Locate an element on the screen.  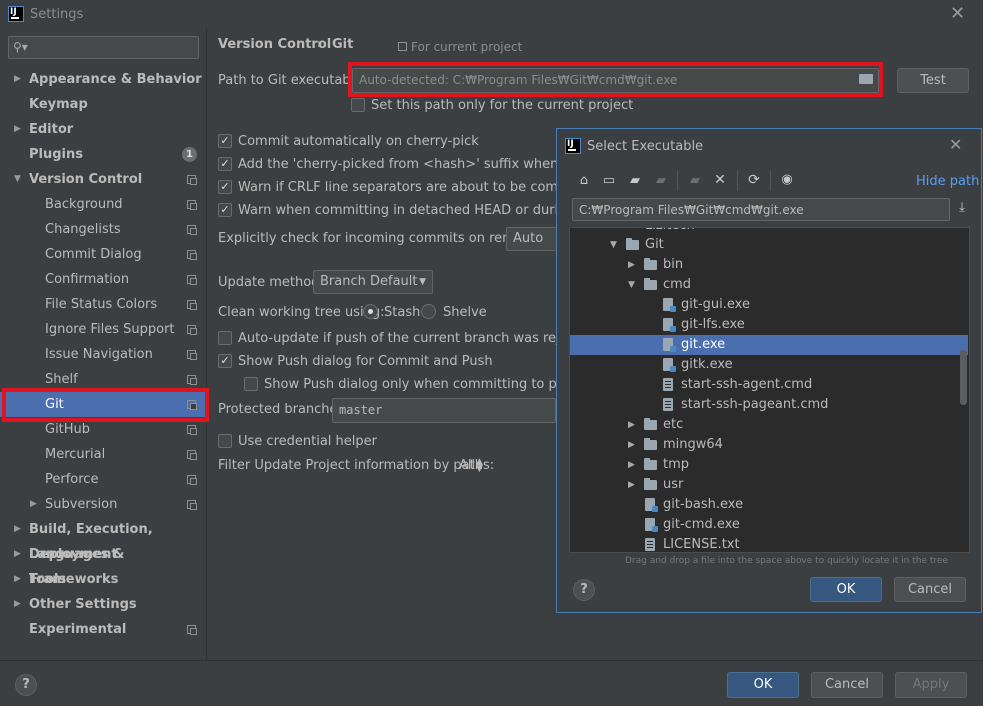
apply-button: Apply is located at coordinates (931, 685).